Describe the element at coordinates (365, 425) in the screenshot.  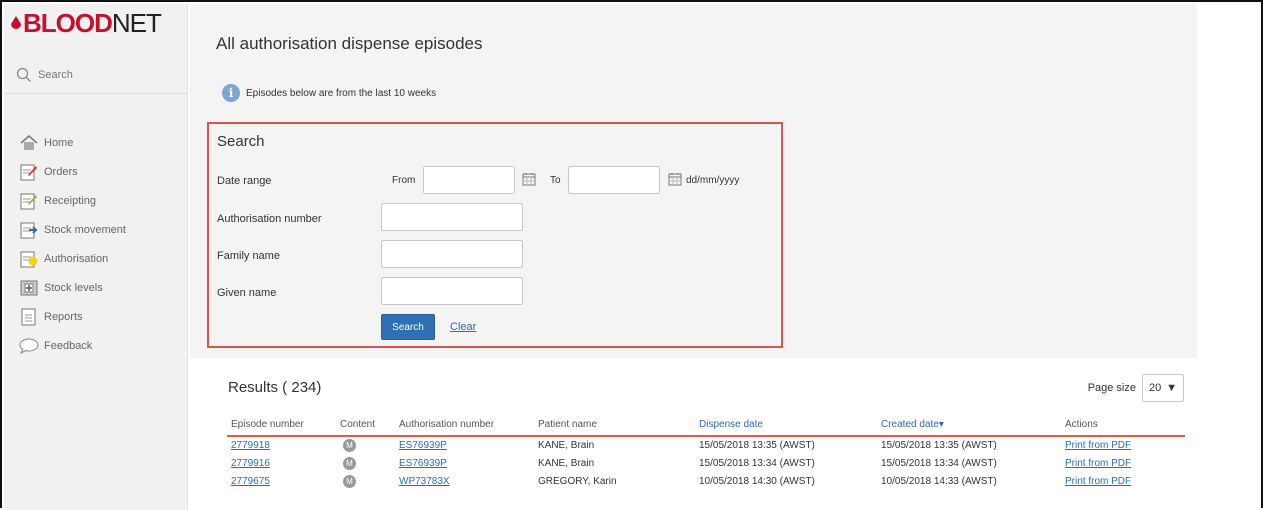
I see `col-content: Content` at that location.